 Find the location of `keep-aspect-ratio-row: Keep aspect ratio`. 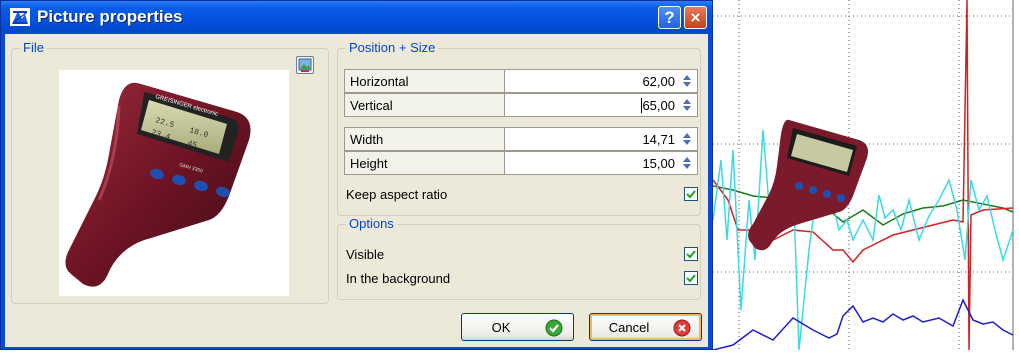

keep-aspect-ratio-row: Keep aspect ratio is located at coordinates (522, 195).